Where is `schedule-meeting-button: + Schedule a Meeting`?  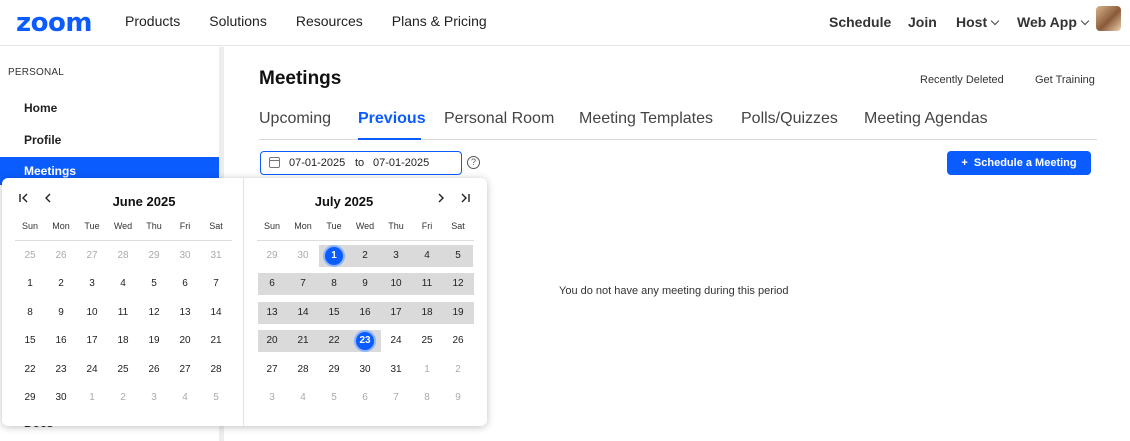
schedule-meeting-button: + Schedule a Meeting is located at coordinates (1019, 163).